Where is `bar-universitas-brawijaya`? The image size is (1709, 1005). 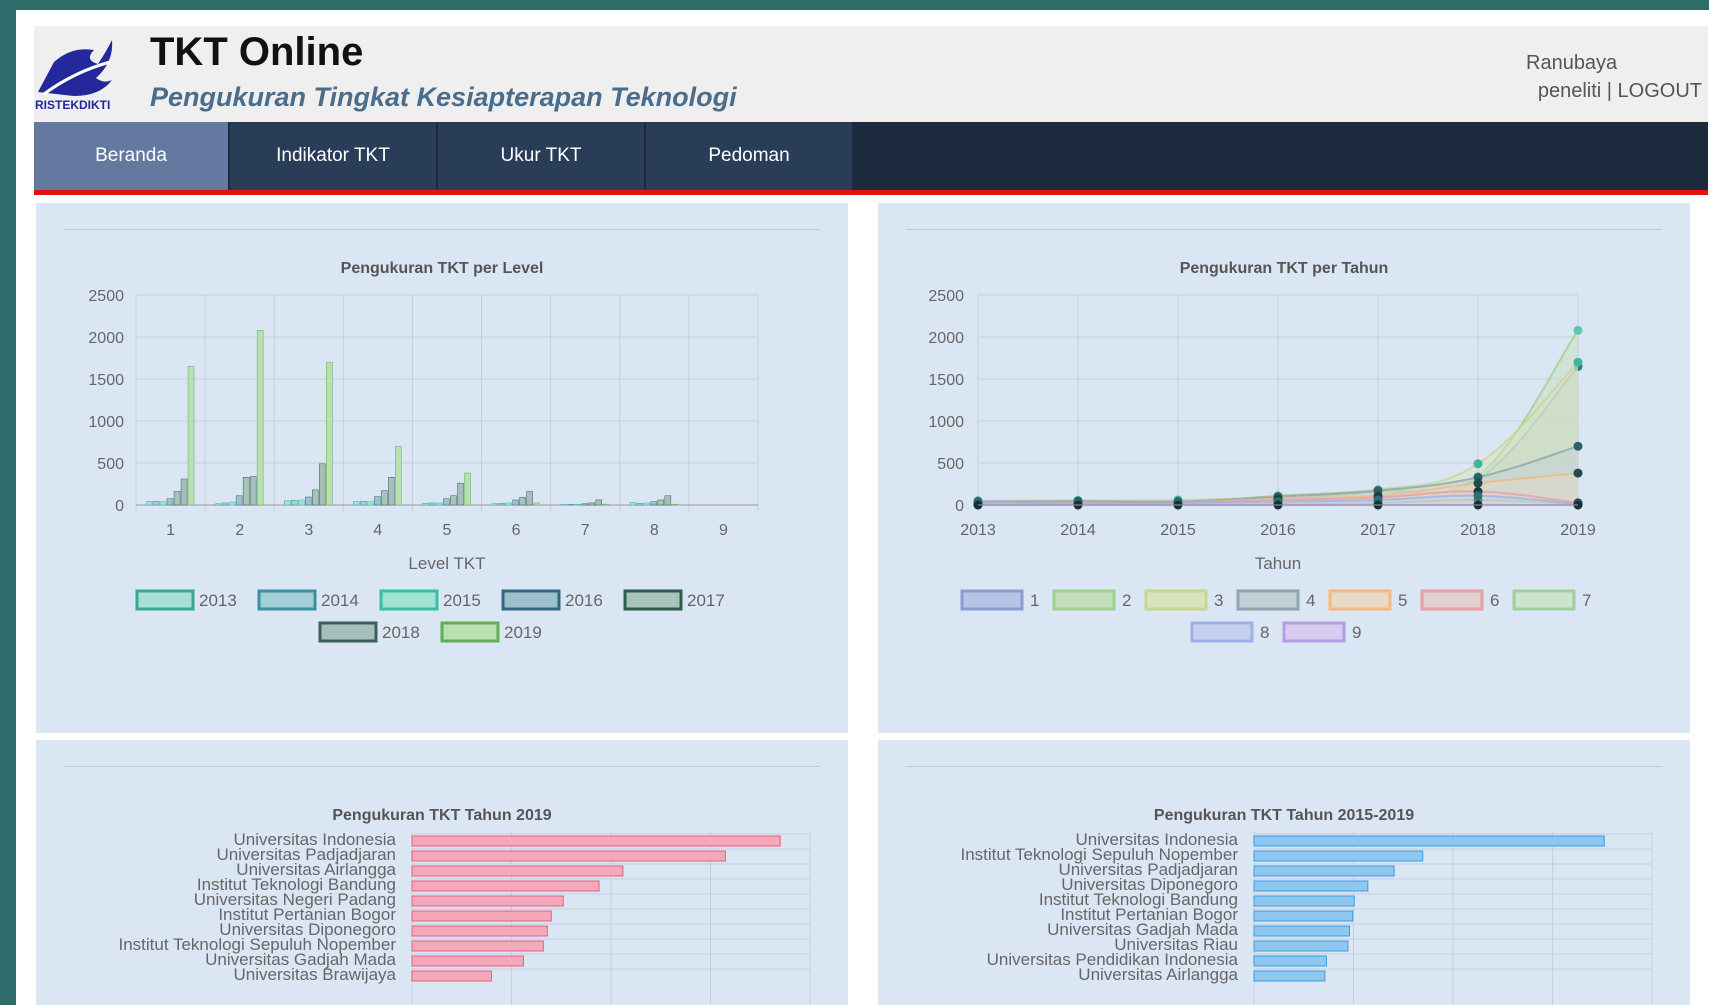
bar-universitas-brawijaya is located at coordinates (452, 976).